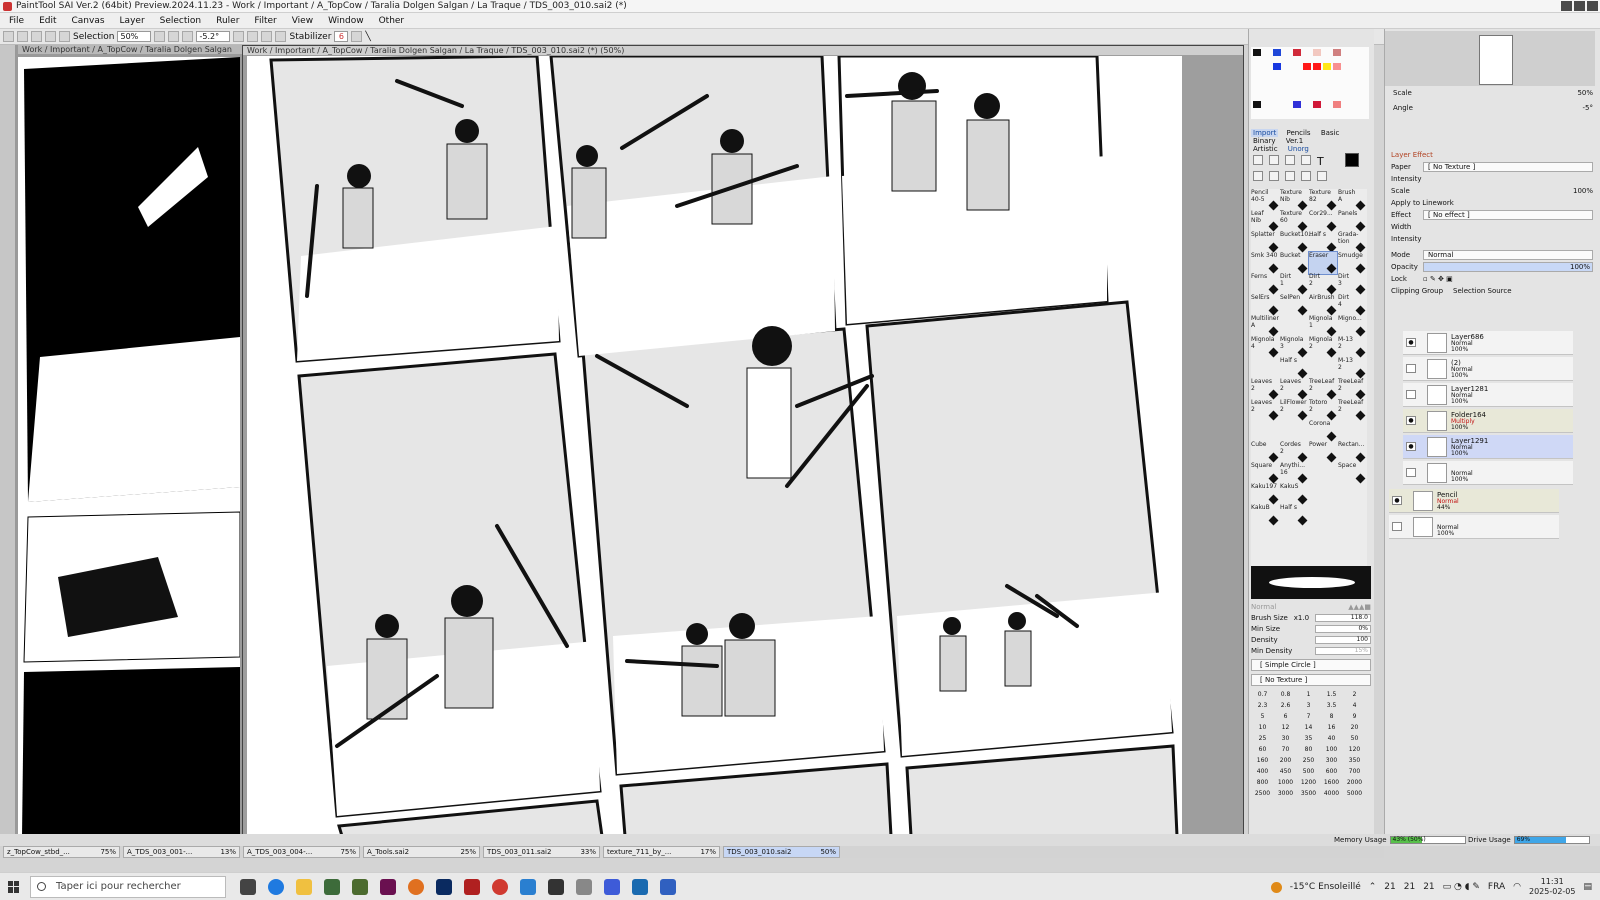 The image size is (1600, 900). Describe the element at coordinates (1265, 221) in the screenshot. I see `brush-slot: Leaf Nib` at that location.